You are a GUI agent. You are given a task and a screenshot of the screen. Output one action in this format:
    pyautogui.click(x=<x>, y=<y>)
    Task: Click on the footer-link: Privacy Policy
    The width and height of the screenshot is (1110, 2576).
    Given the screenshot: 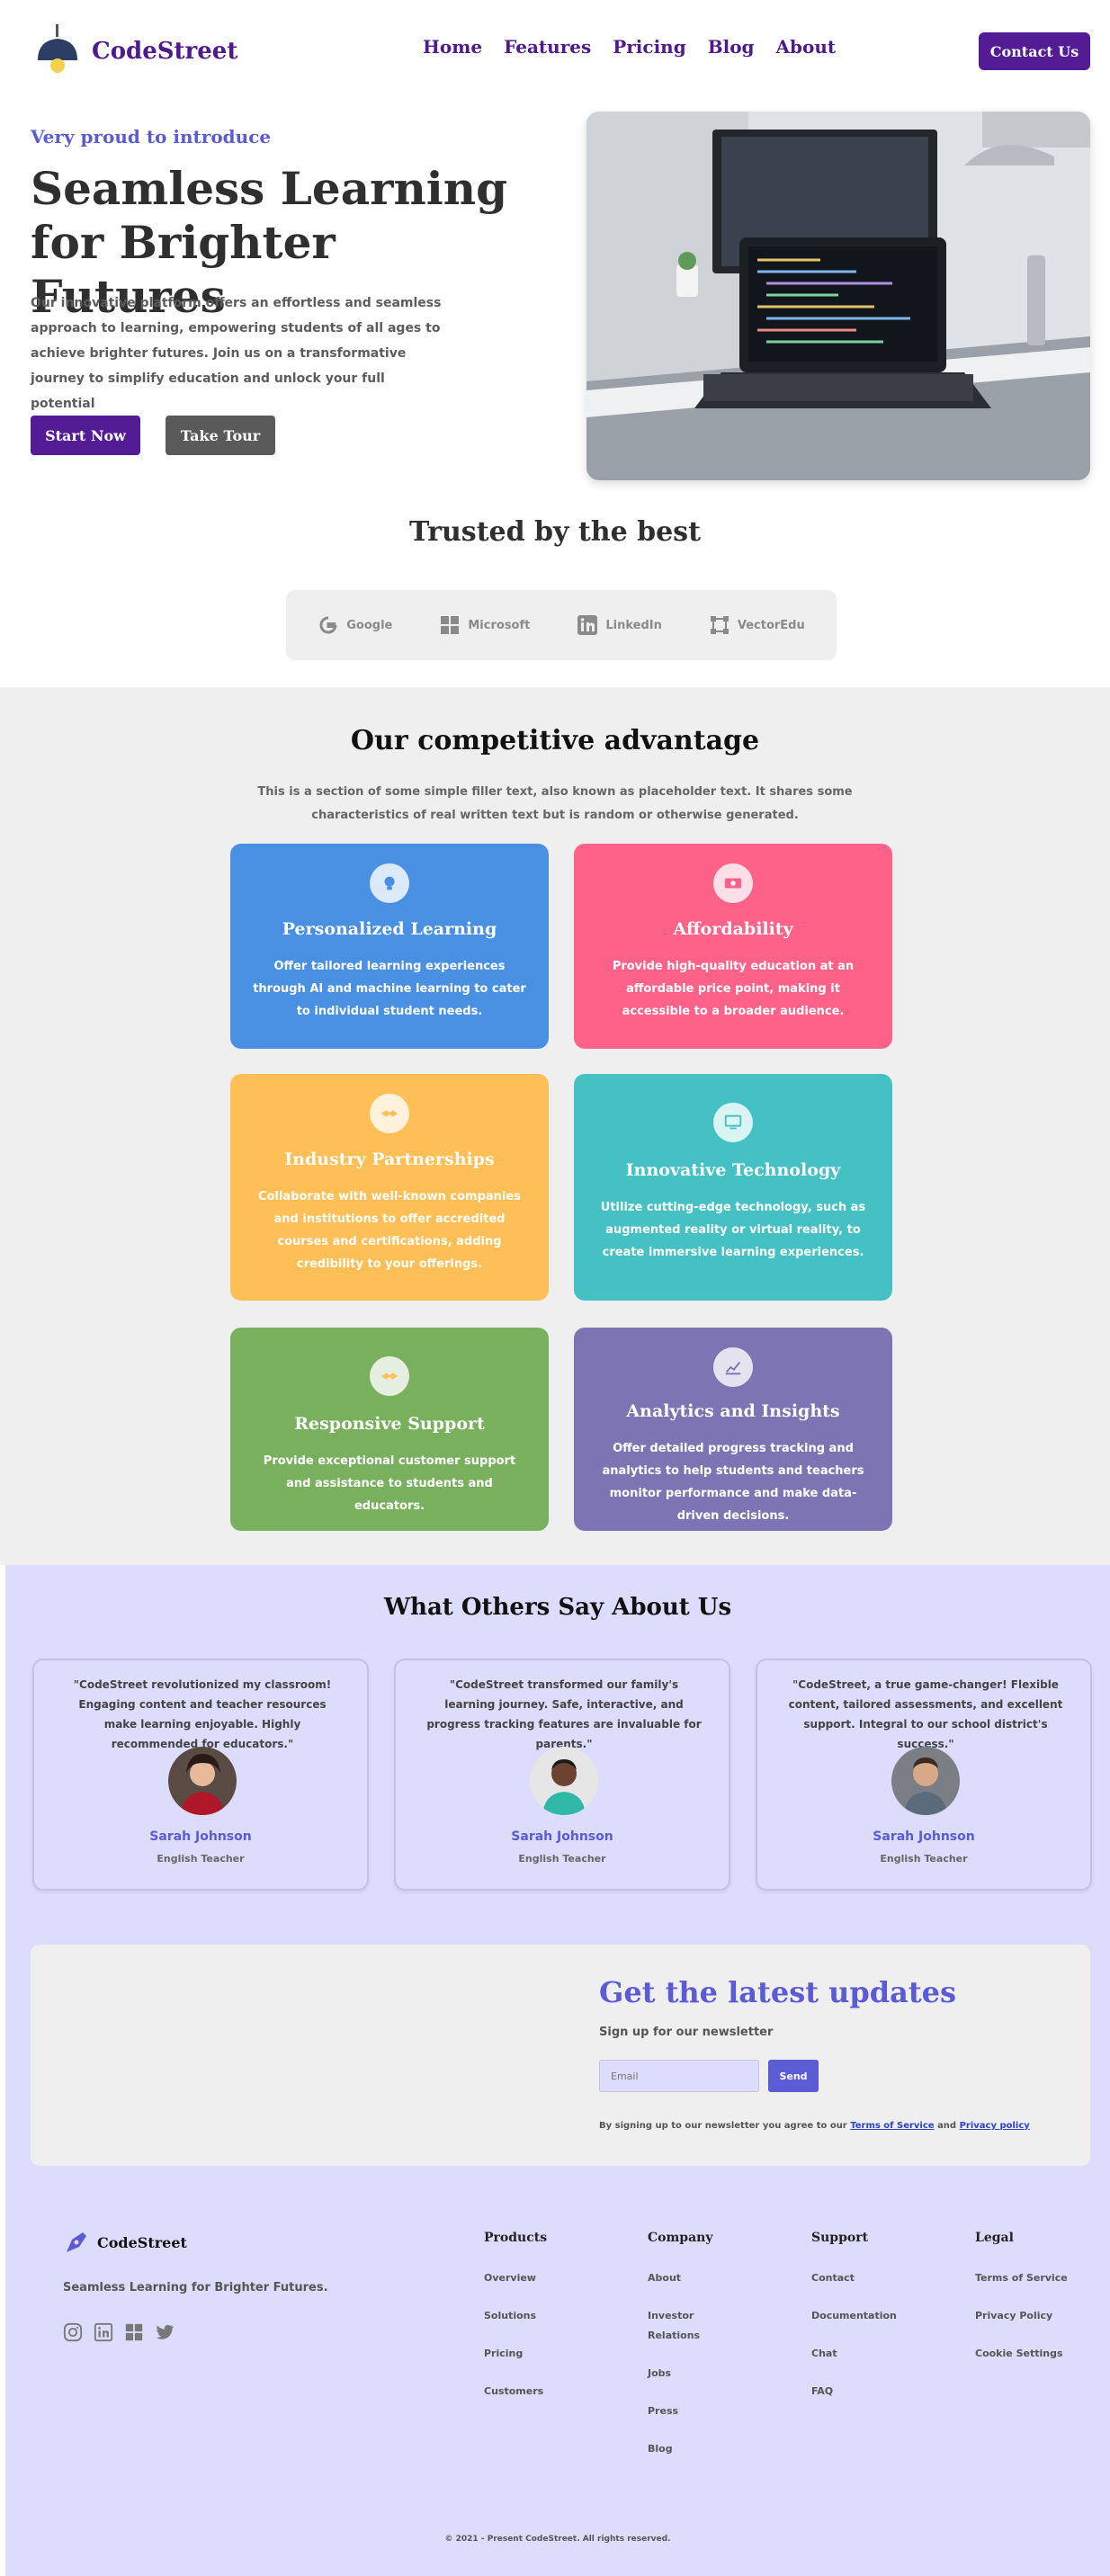 What is the action you would take?
    pyautogui.click(x=1033, y=2316)
    